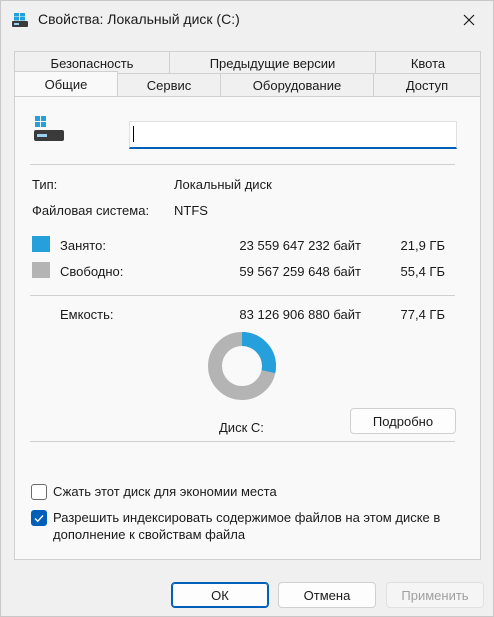 The height and width of the screenshot is (617, 494). I want to click on capacity-label: Емкость:, so click(87, 314).